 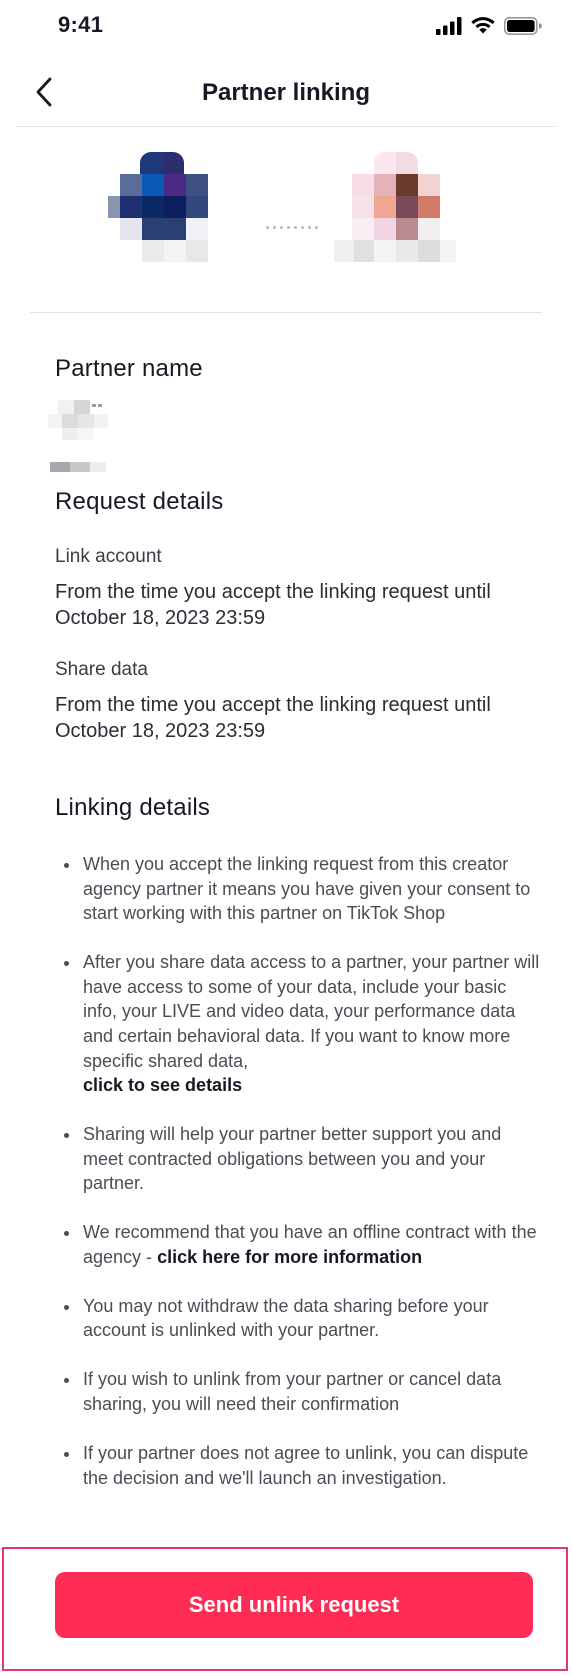 I want to click on partner-name-redacted, so click(x=80, y=430).